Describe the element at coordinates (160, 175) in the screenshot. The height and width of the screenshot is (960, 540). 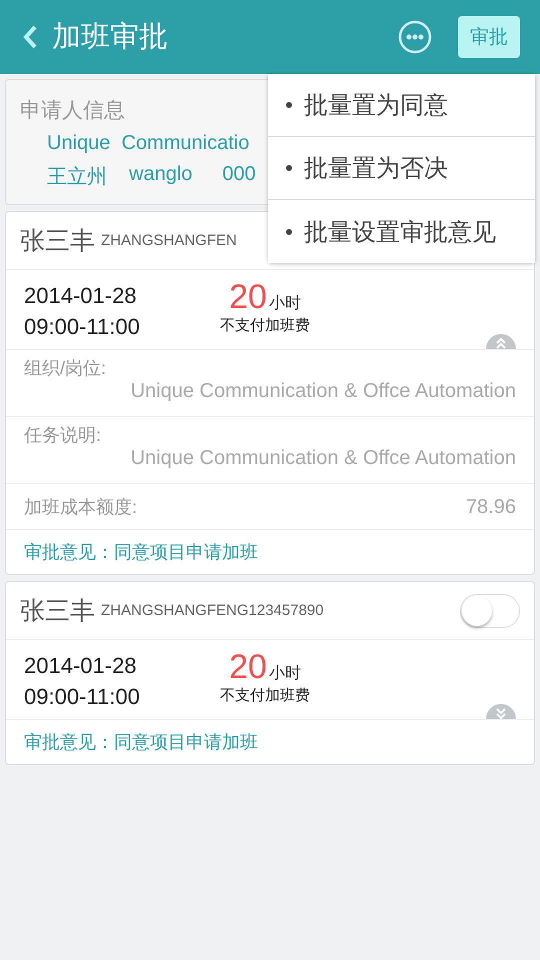
I see `applicant-account: wanglo` at that location.